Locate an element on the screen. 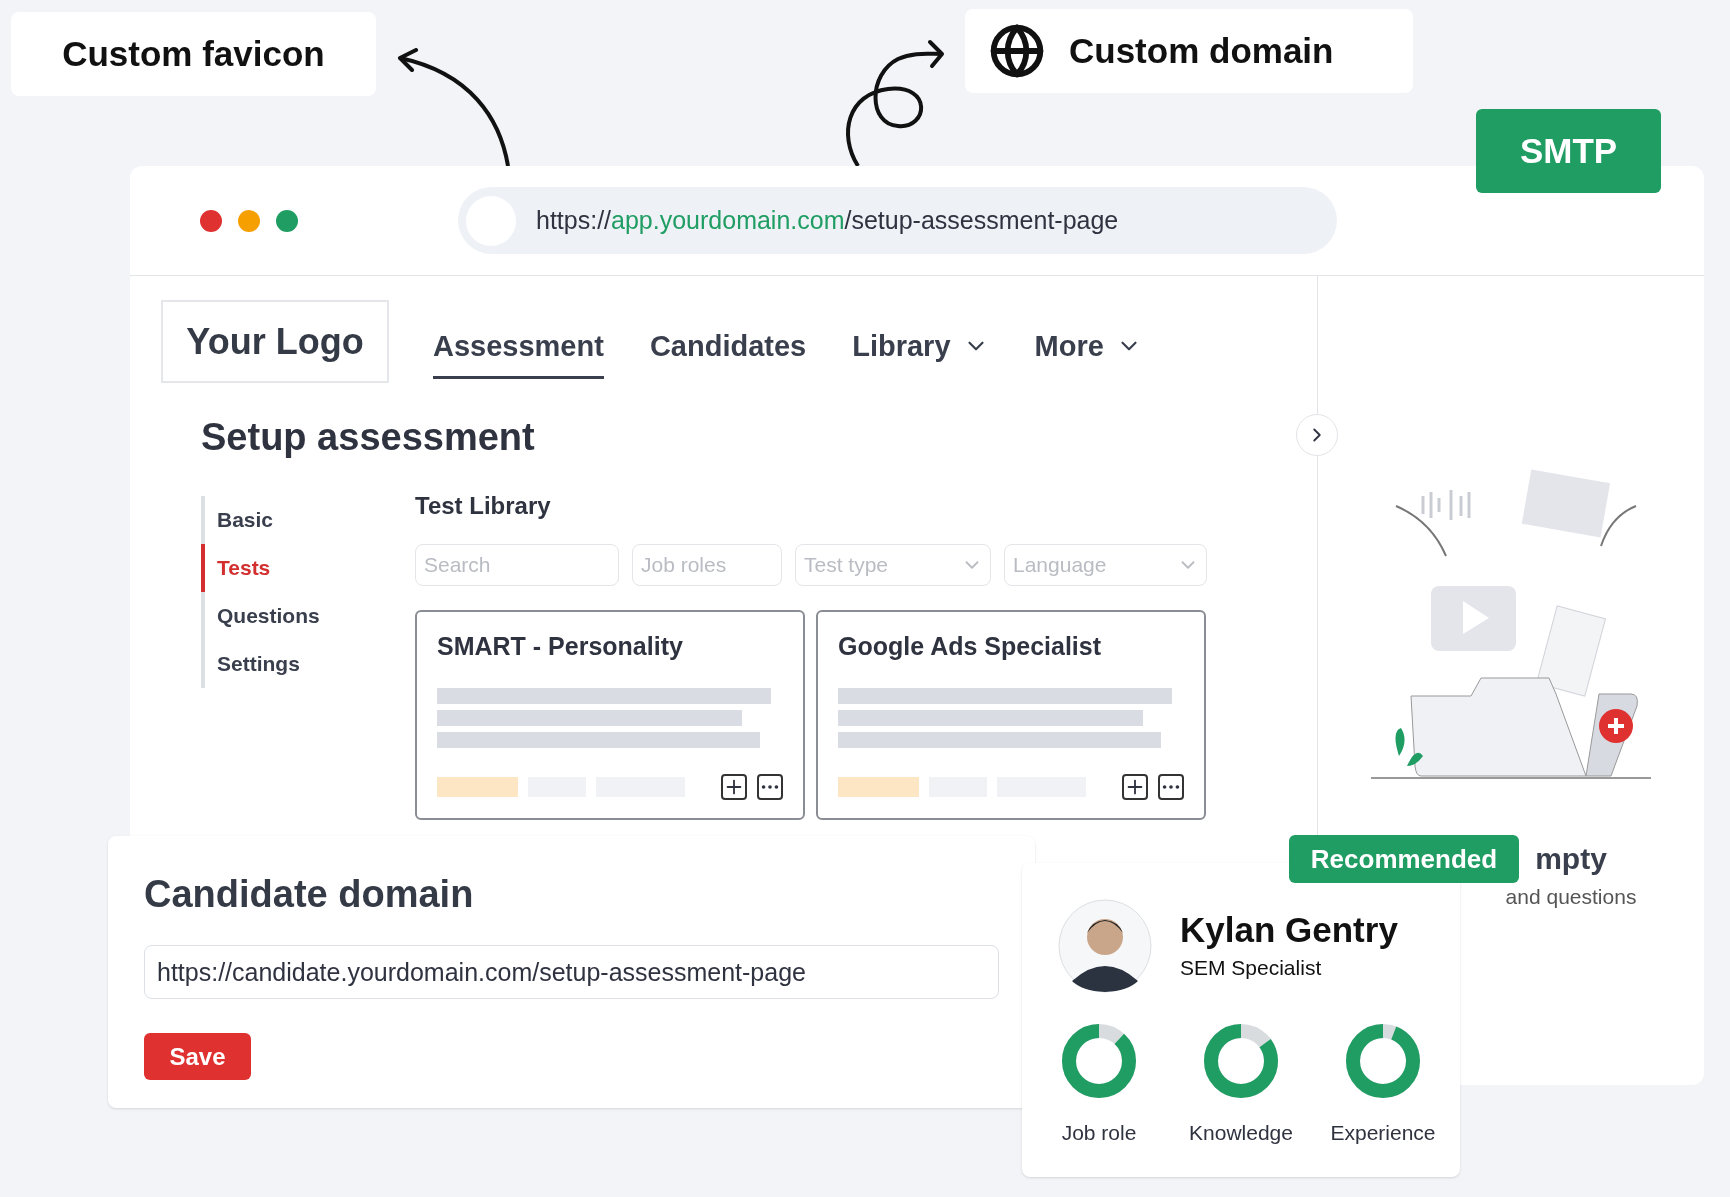 The image size is (1730, 1197). filter-field: Test type is located at coordinates (893, 565).